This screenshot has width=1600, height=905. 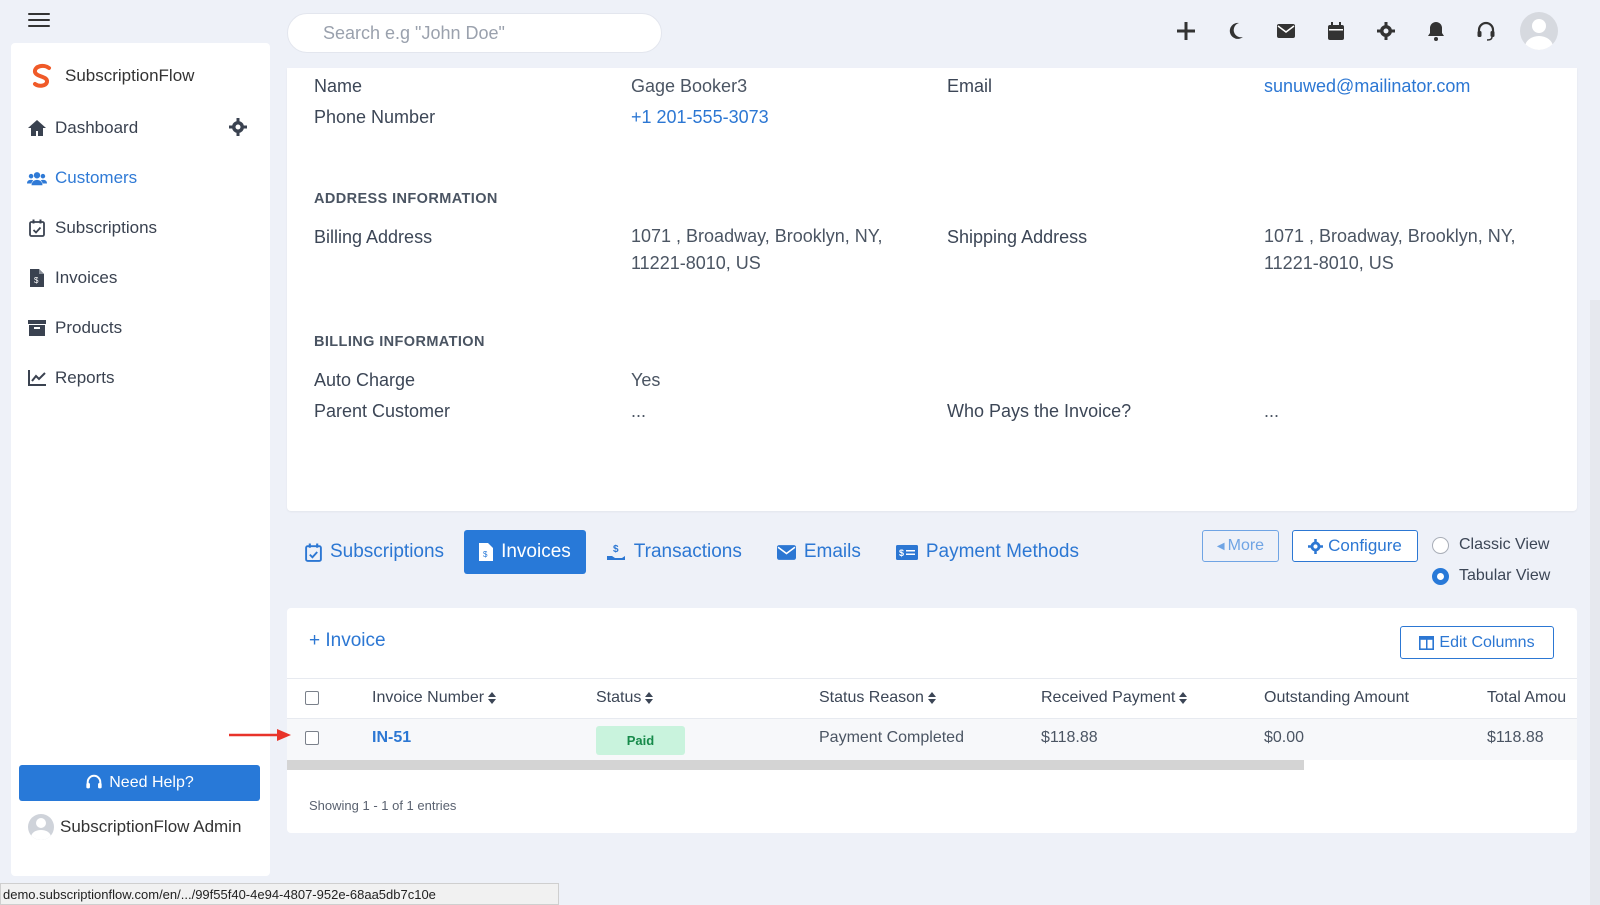 What do you see at coordinates (1355, 546) in the screenshot?
I see `configure-button: Configure` at bounding box center [1355, 546].